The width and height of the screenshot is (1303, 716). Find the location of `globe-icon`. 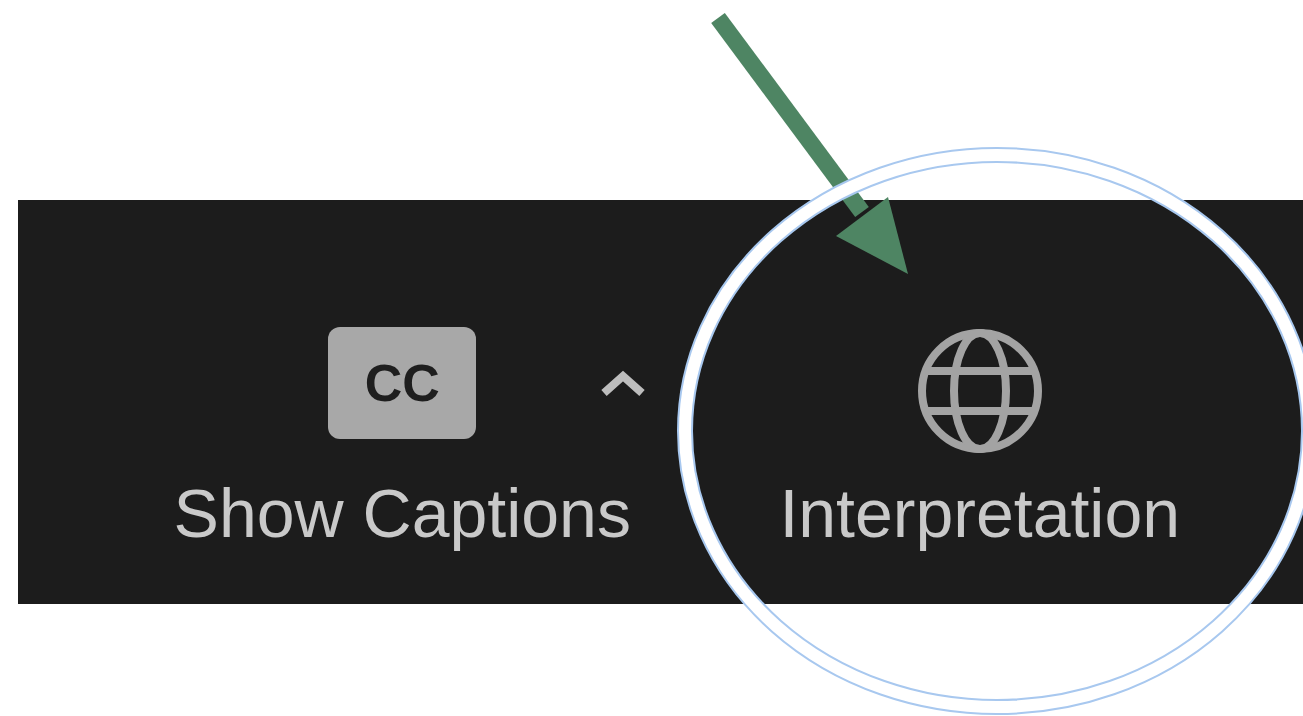

globe-icon is located at coordinates (979, 391).